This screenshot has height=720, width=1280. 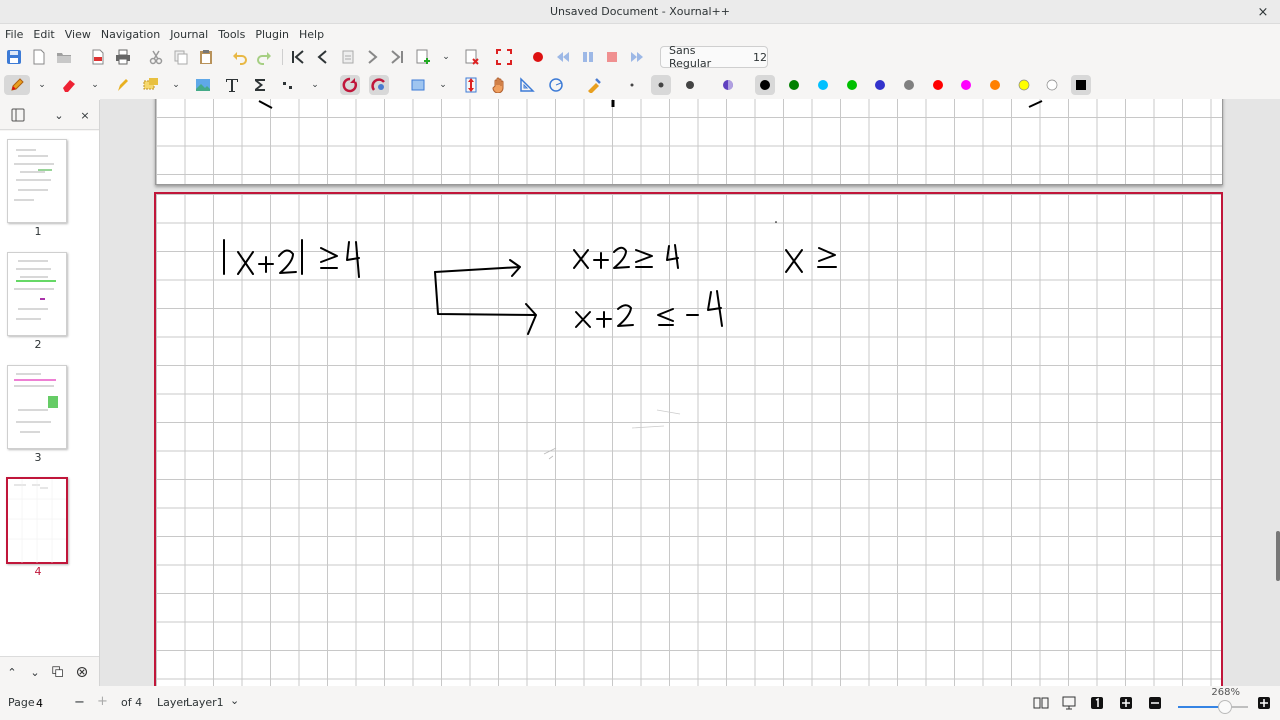 What do you see at coordinates (85, 115) in the screenshot?
I see `sidebar-close-button: ×` at bounding box center [85, 115].